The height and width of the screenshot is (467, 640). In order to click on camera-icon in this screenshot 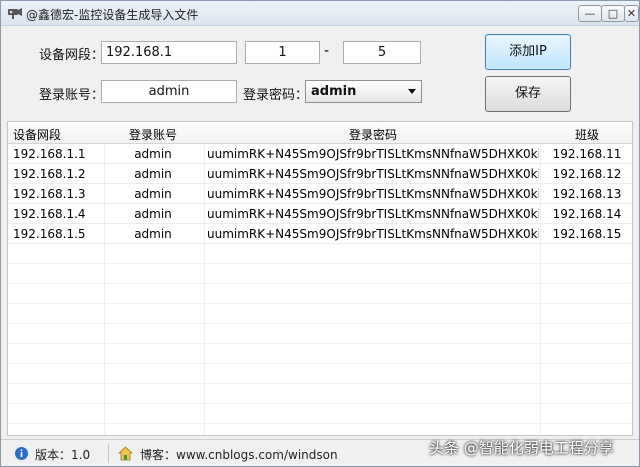, I will do `click(15, 13)`.